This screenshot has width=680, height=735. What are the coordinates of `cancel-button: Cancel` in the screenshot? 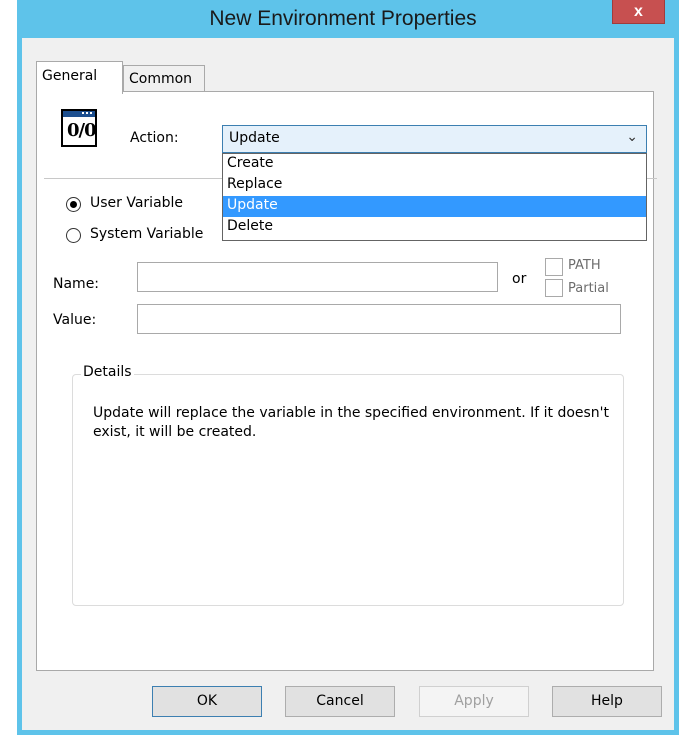 It's located at (340, 701).